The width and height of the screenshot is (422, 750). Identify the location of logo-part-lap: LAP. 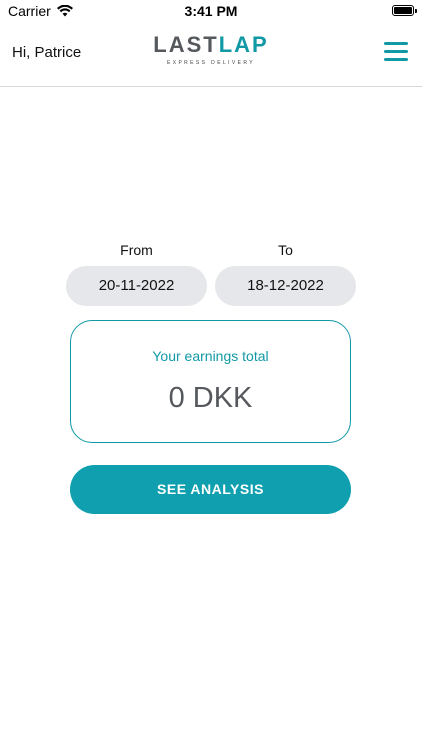
(243, 44).